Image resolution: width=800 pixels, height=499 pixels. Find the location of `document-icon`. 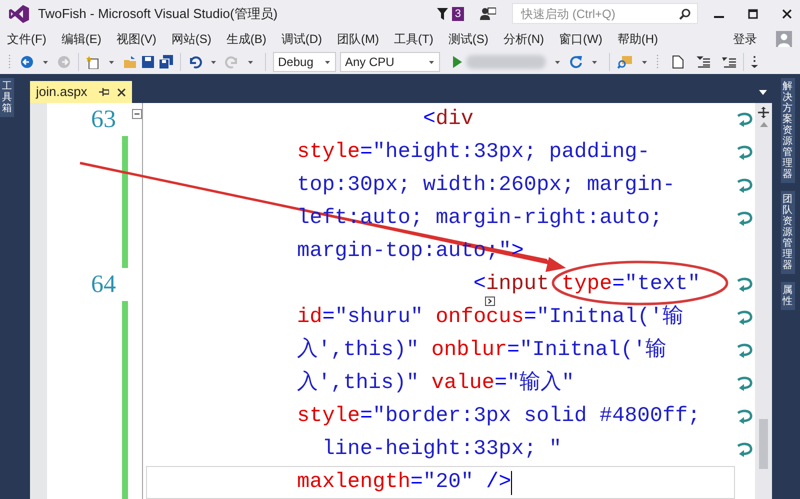

document-icon is located at coordinates (678, 62).